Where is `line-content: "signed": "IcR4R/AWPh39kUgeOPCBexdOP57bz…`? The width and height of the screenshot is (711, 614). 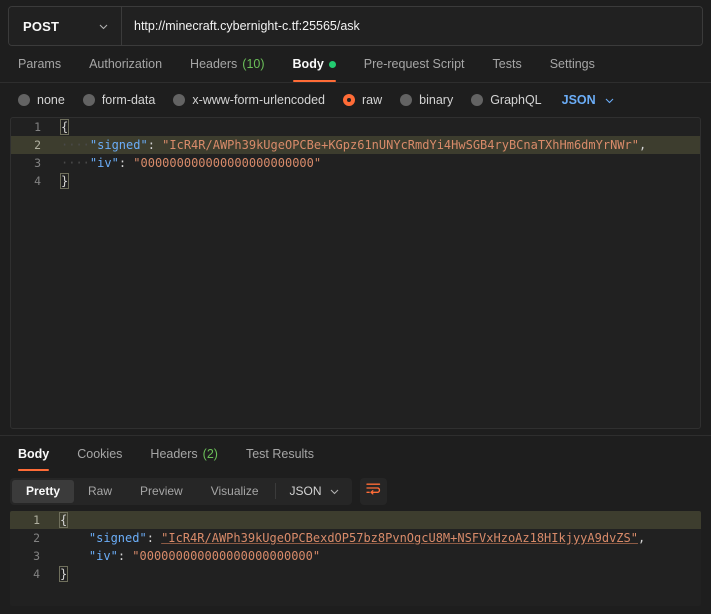
line-content: "signed": "IcR4R/AWPh39kUgeOPCBexdOP57bz… is located at coordinates (376, 538).